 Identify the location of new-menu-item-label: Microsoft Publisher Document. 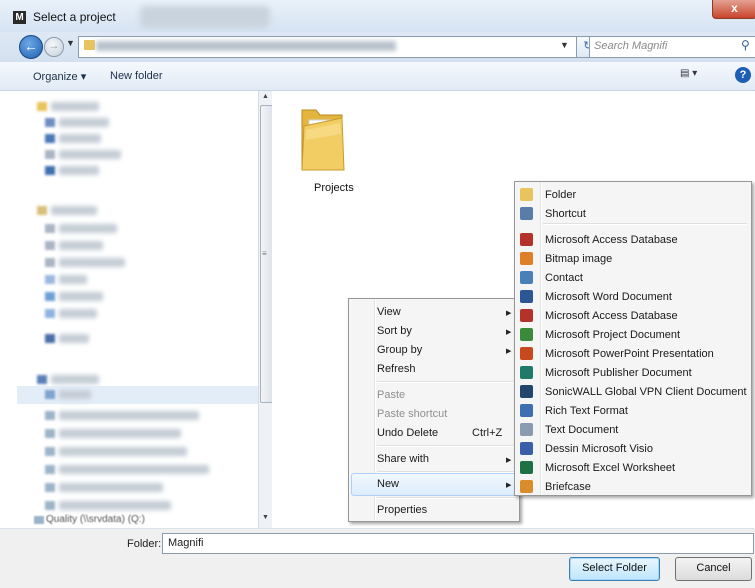
(618, 373).